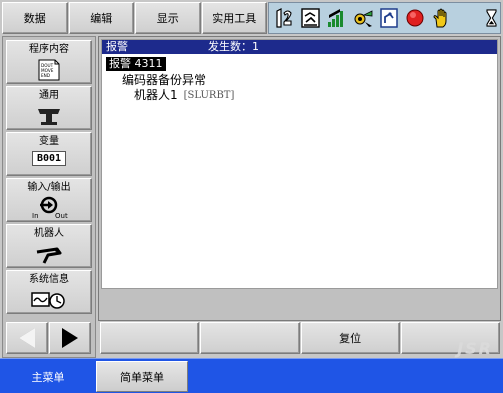 This screenshot has width=503, height=393. What do you see at coordinates (168, 18) in the screenshot?
I see `menu-display-button: 显示` at bounding box center [168, 18].